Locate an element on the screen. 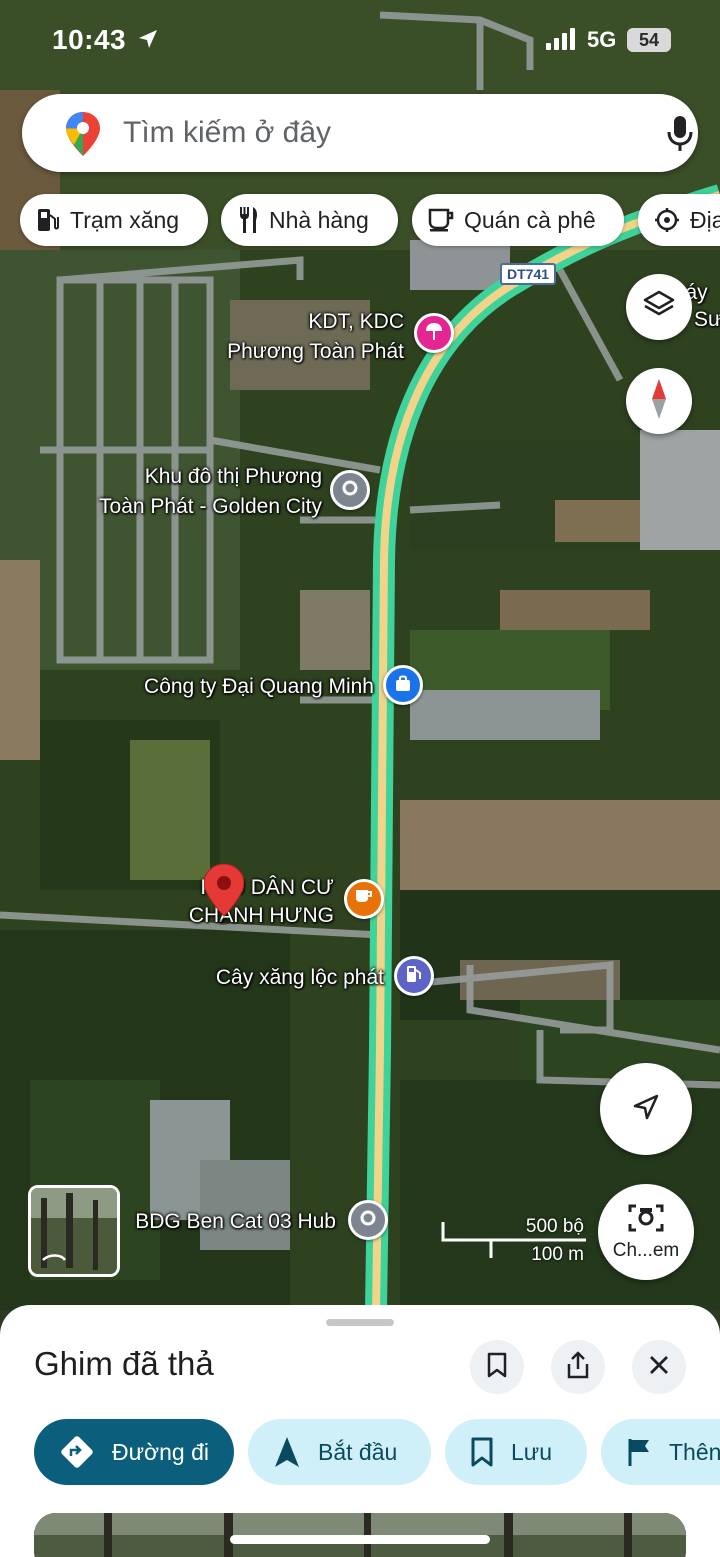 This screenshot has height=1557, width=720. shopping-bag-icon is located at coordinates (403, 685).